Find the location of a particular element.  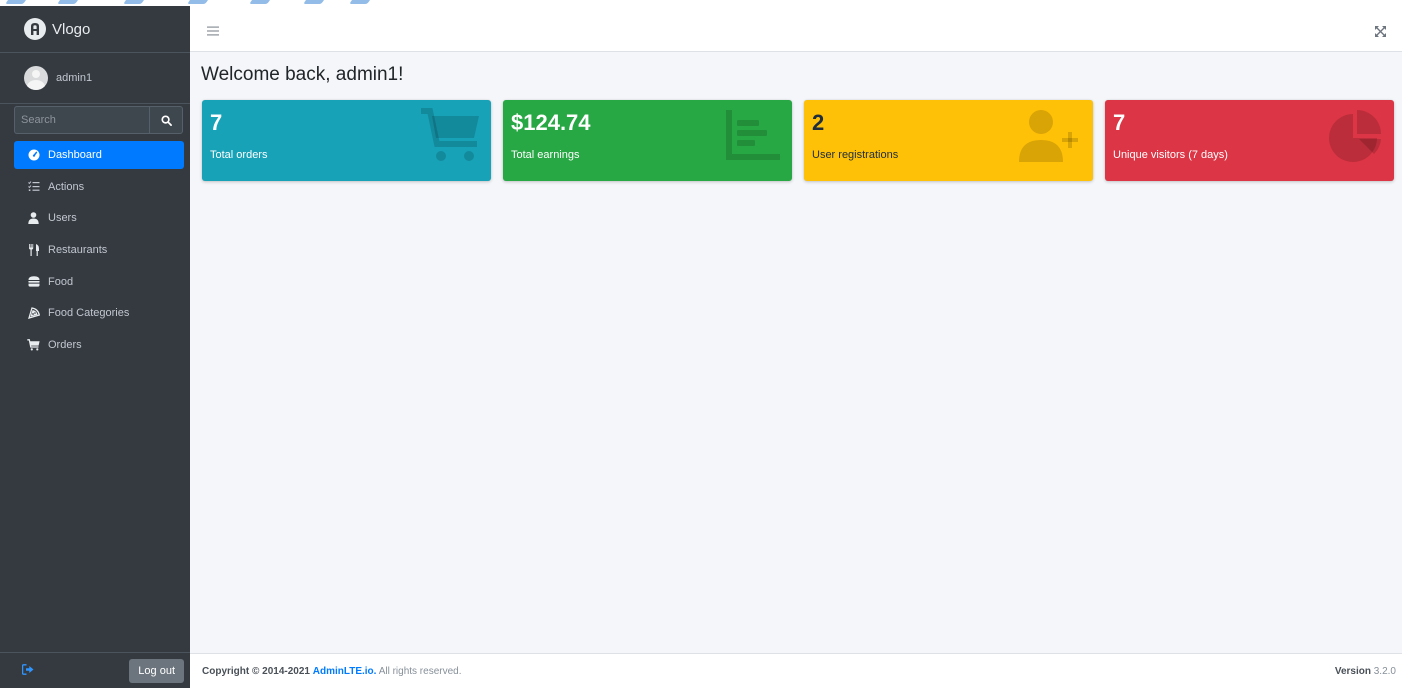

sidebar-item-label: Actions is located at coordinates (66, 186).